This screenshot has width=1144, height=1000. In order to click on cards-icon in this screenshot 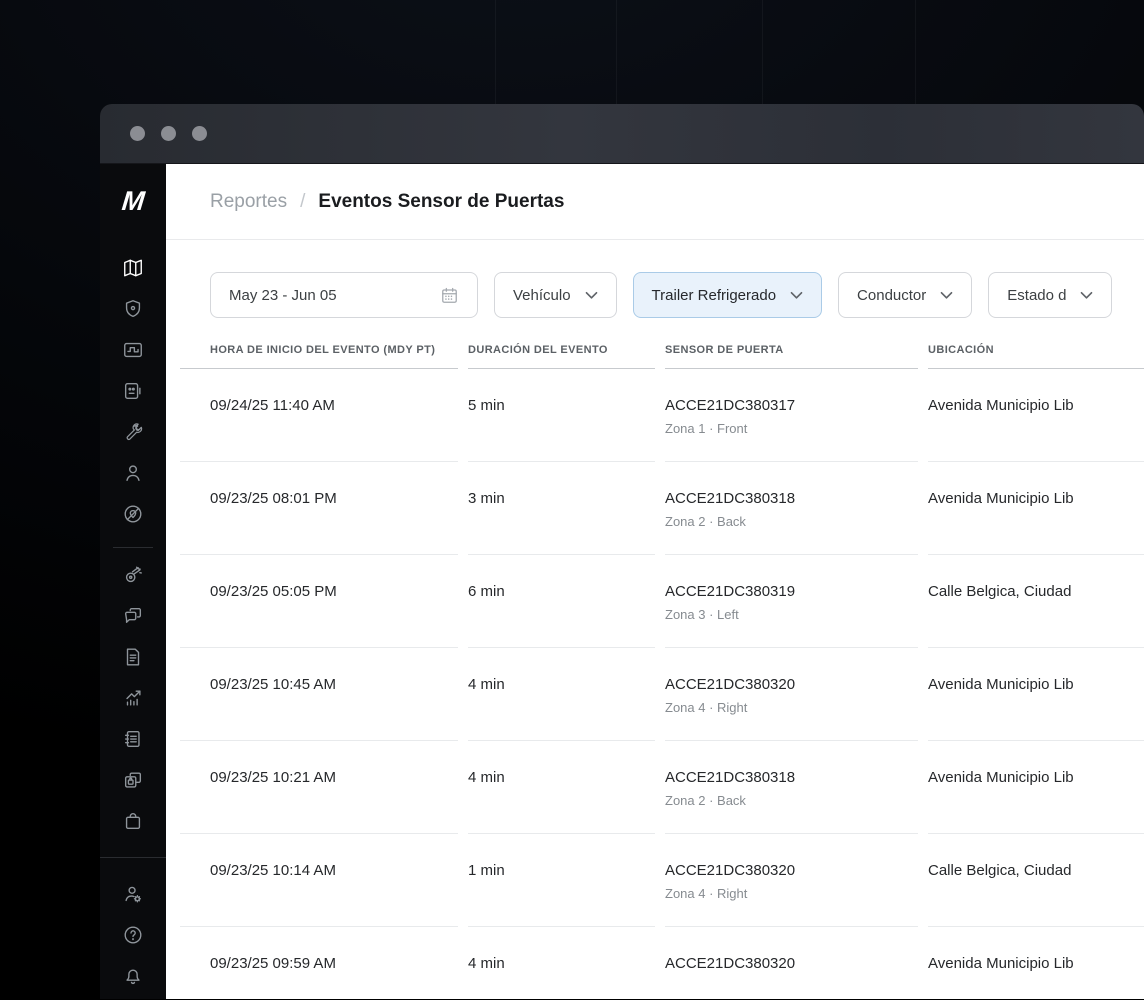, I will do `click(133, 782)`.